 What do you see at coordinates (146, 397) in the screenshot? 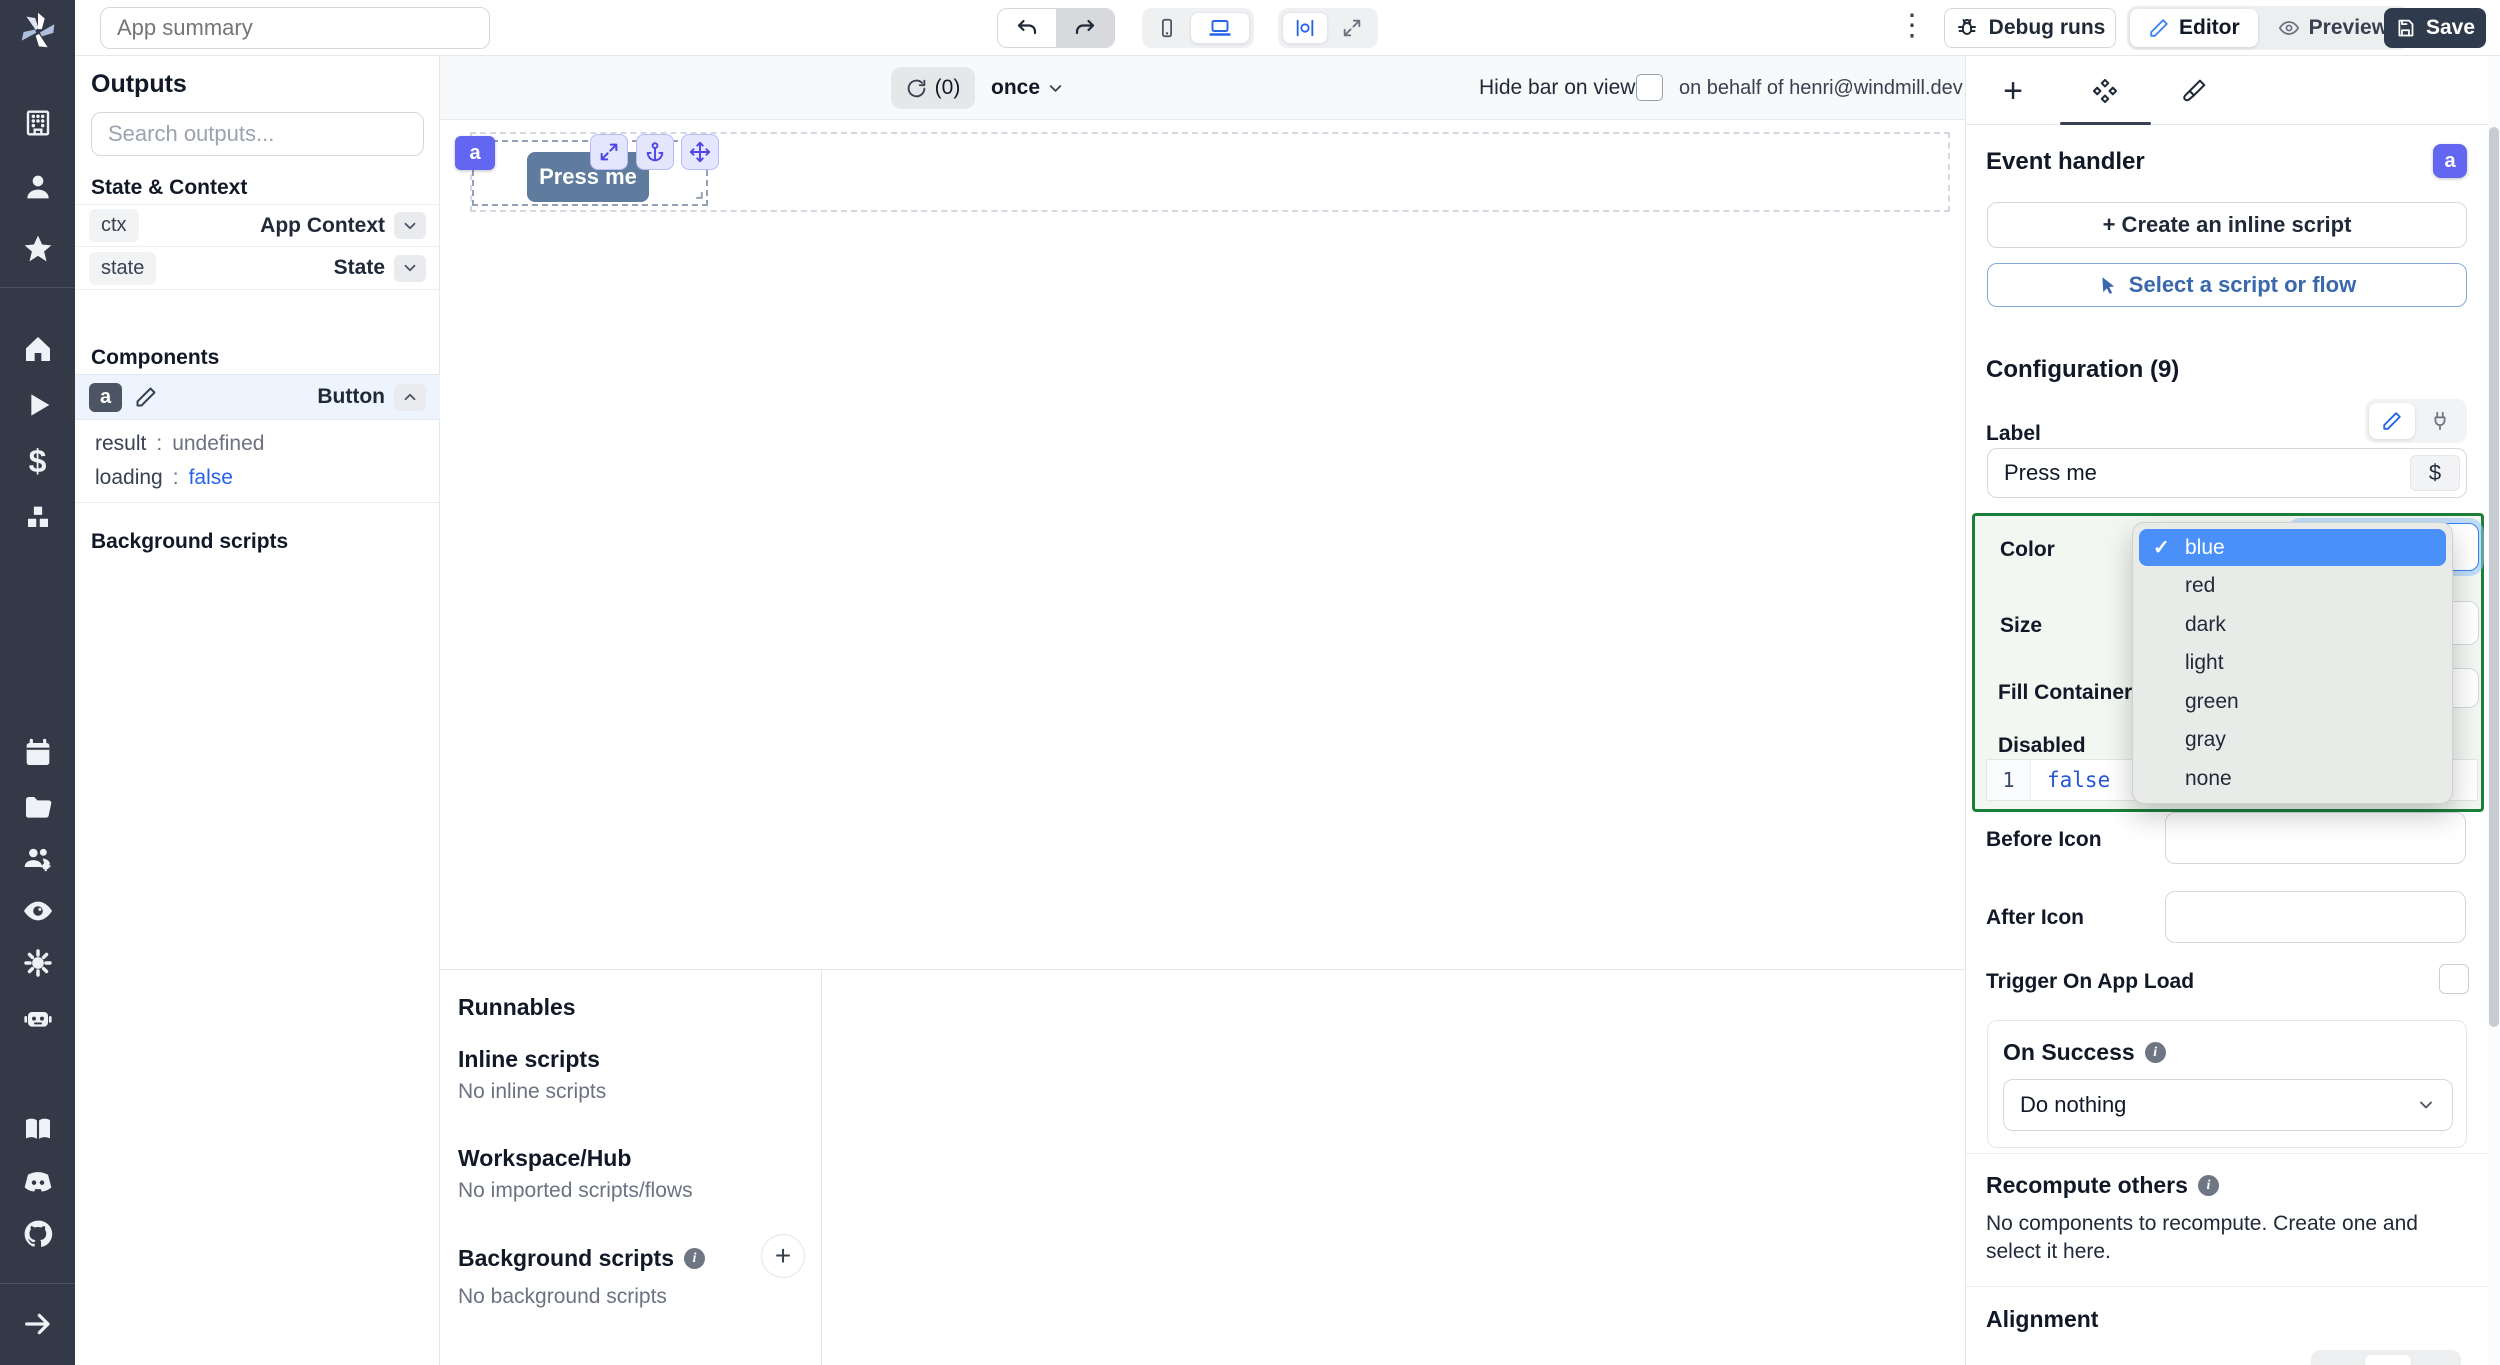
I see `edit-id-pencil-icon` at bounding box center [146, 397].